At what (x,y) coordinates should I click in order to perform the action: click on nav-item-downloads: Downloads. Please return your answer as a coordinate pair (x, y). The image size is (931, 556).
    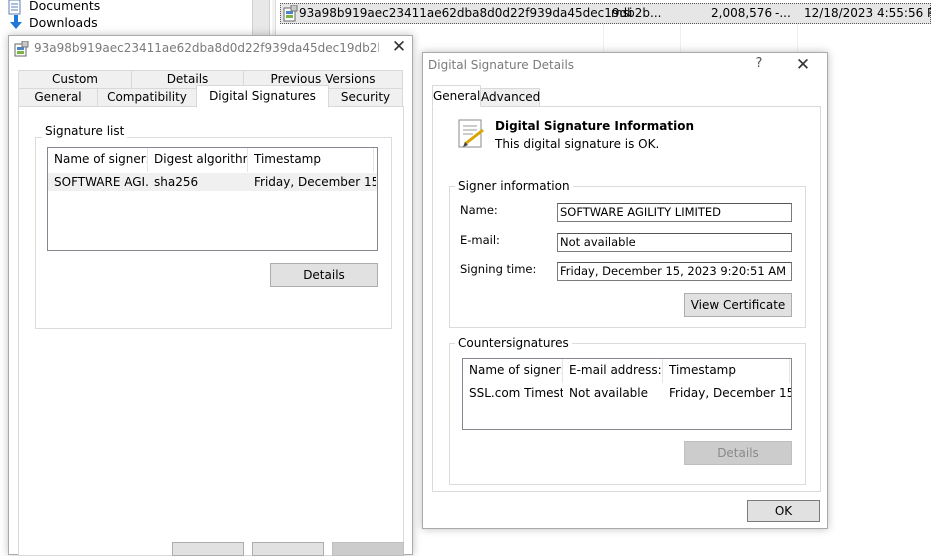
    Looking at the image, I should click on (128, 23).